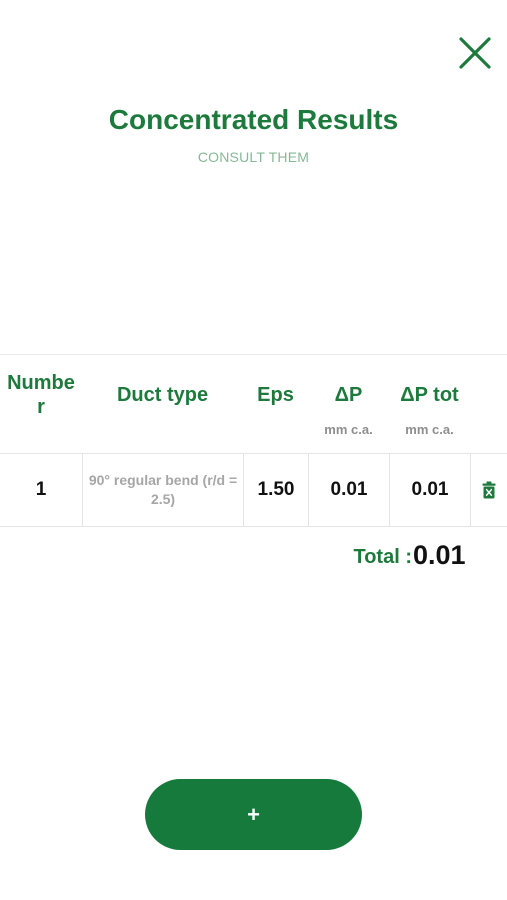 This screenshot has height=900, width=507. I want to click on trash-icon, so click(489, 490).